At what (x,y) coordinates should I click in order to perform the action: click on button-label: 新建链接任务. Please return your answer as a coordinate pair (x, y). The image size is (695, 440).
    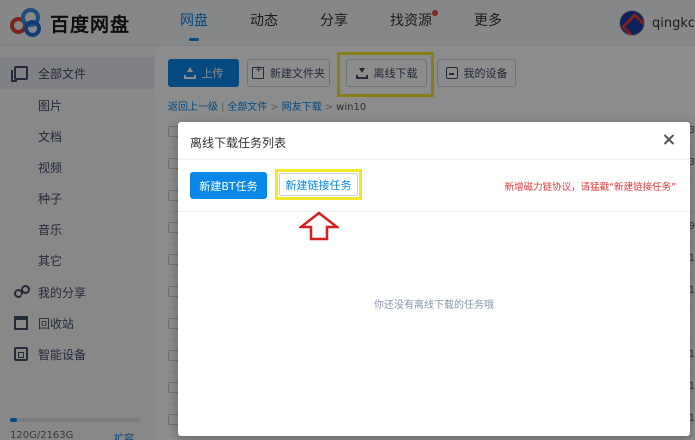
    Looking at the image, I should click on (318, 185).